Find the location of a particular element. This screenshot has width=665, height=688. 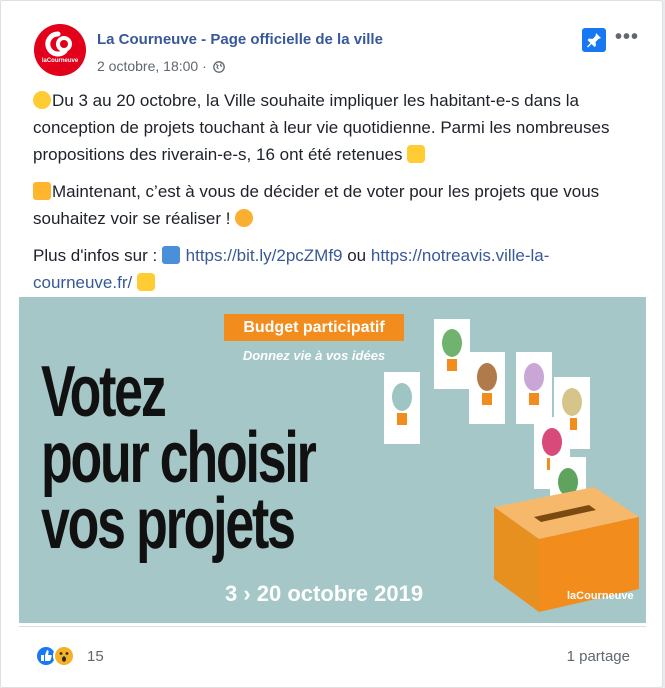

play-arrow-emoji is located at coordinates (170, 255).